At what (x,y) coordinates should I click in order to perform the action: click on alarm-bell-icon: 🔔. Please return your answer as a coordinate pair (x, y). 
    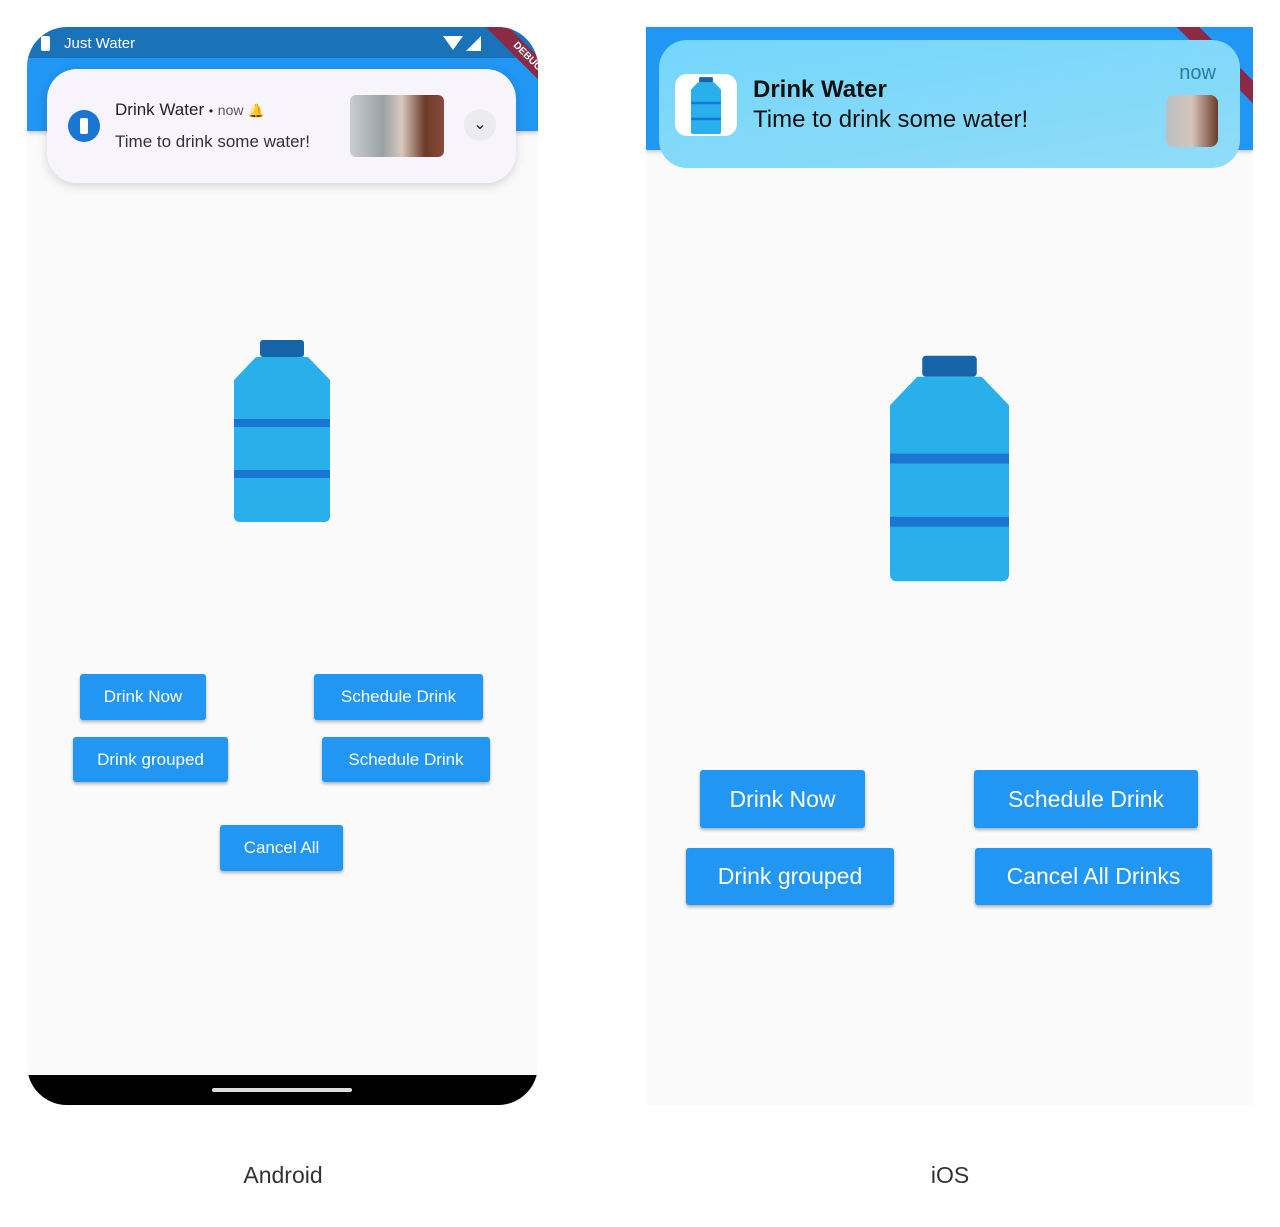
    Looking at the image, I should click on (256, 110).